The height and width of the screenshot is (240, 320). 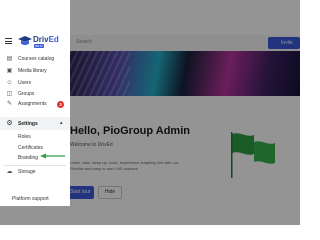 I want to click on sidebar-subitem-roles: Roles, so click(x=24, y=137).